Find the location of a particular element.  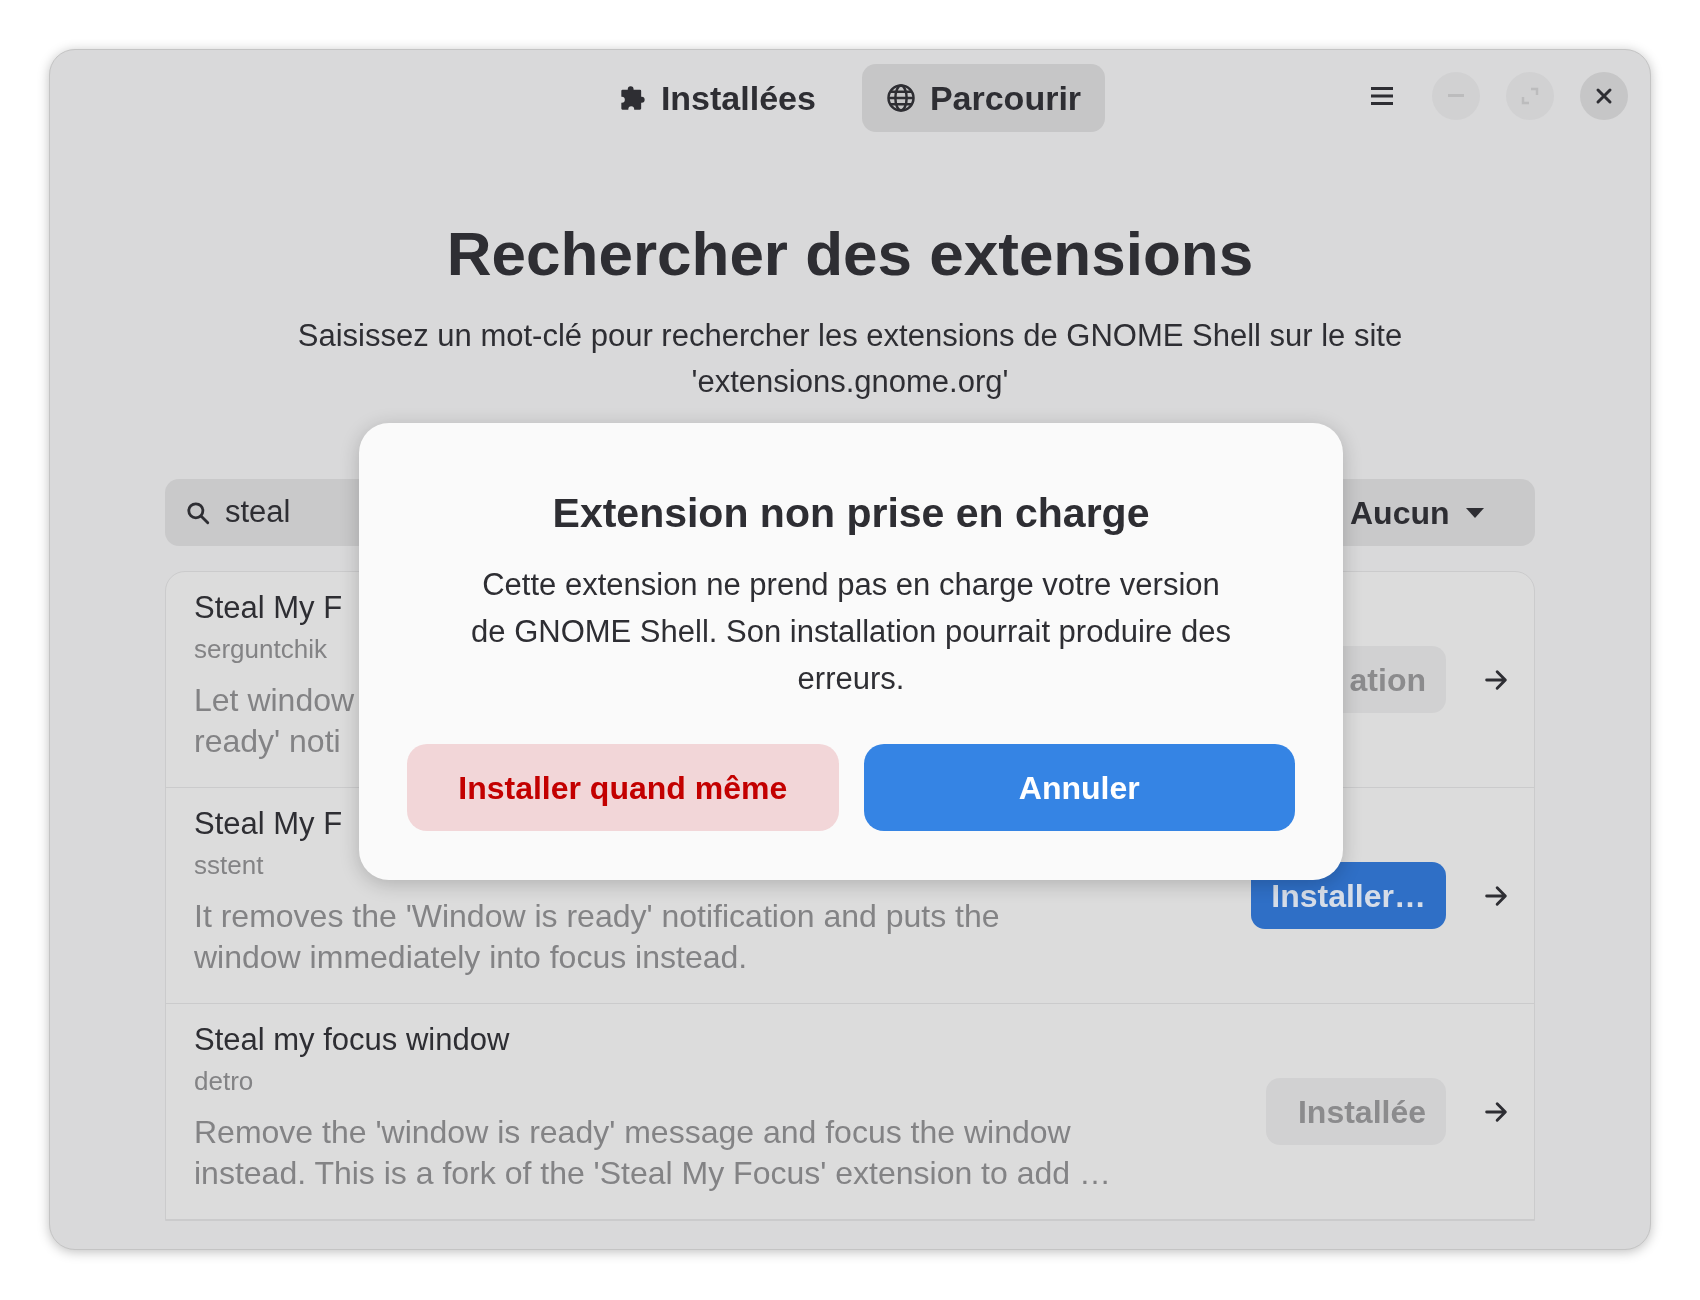

search-input: steal is located at coordinates (325, 512).